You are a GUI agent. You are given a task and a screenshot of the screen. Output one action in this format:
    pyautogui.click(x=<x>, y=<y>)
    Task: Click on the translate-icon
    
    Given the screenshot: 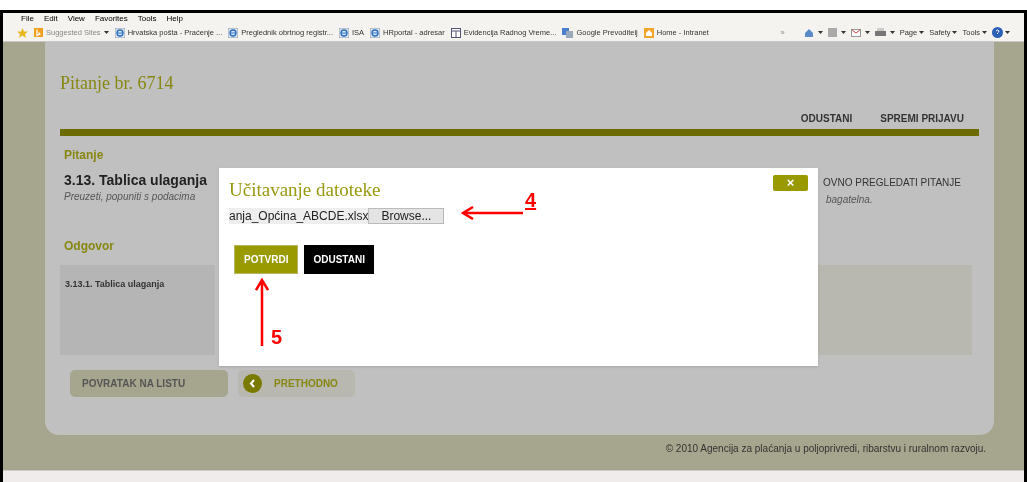 What is the action you would take?
    pyautogui.click(x=568, y=32)
    